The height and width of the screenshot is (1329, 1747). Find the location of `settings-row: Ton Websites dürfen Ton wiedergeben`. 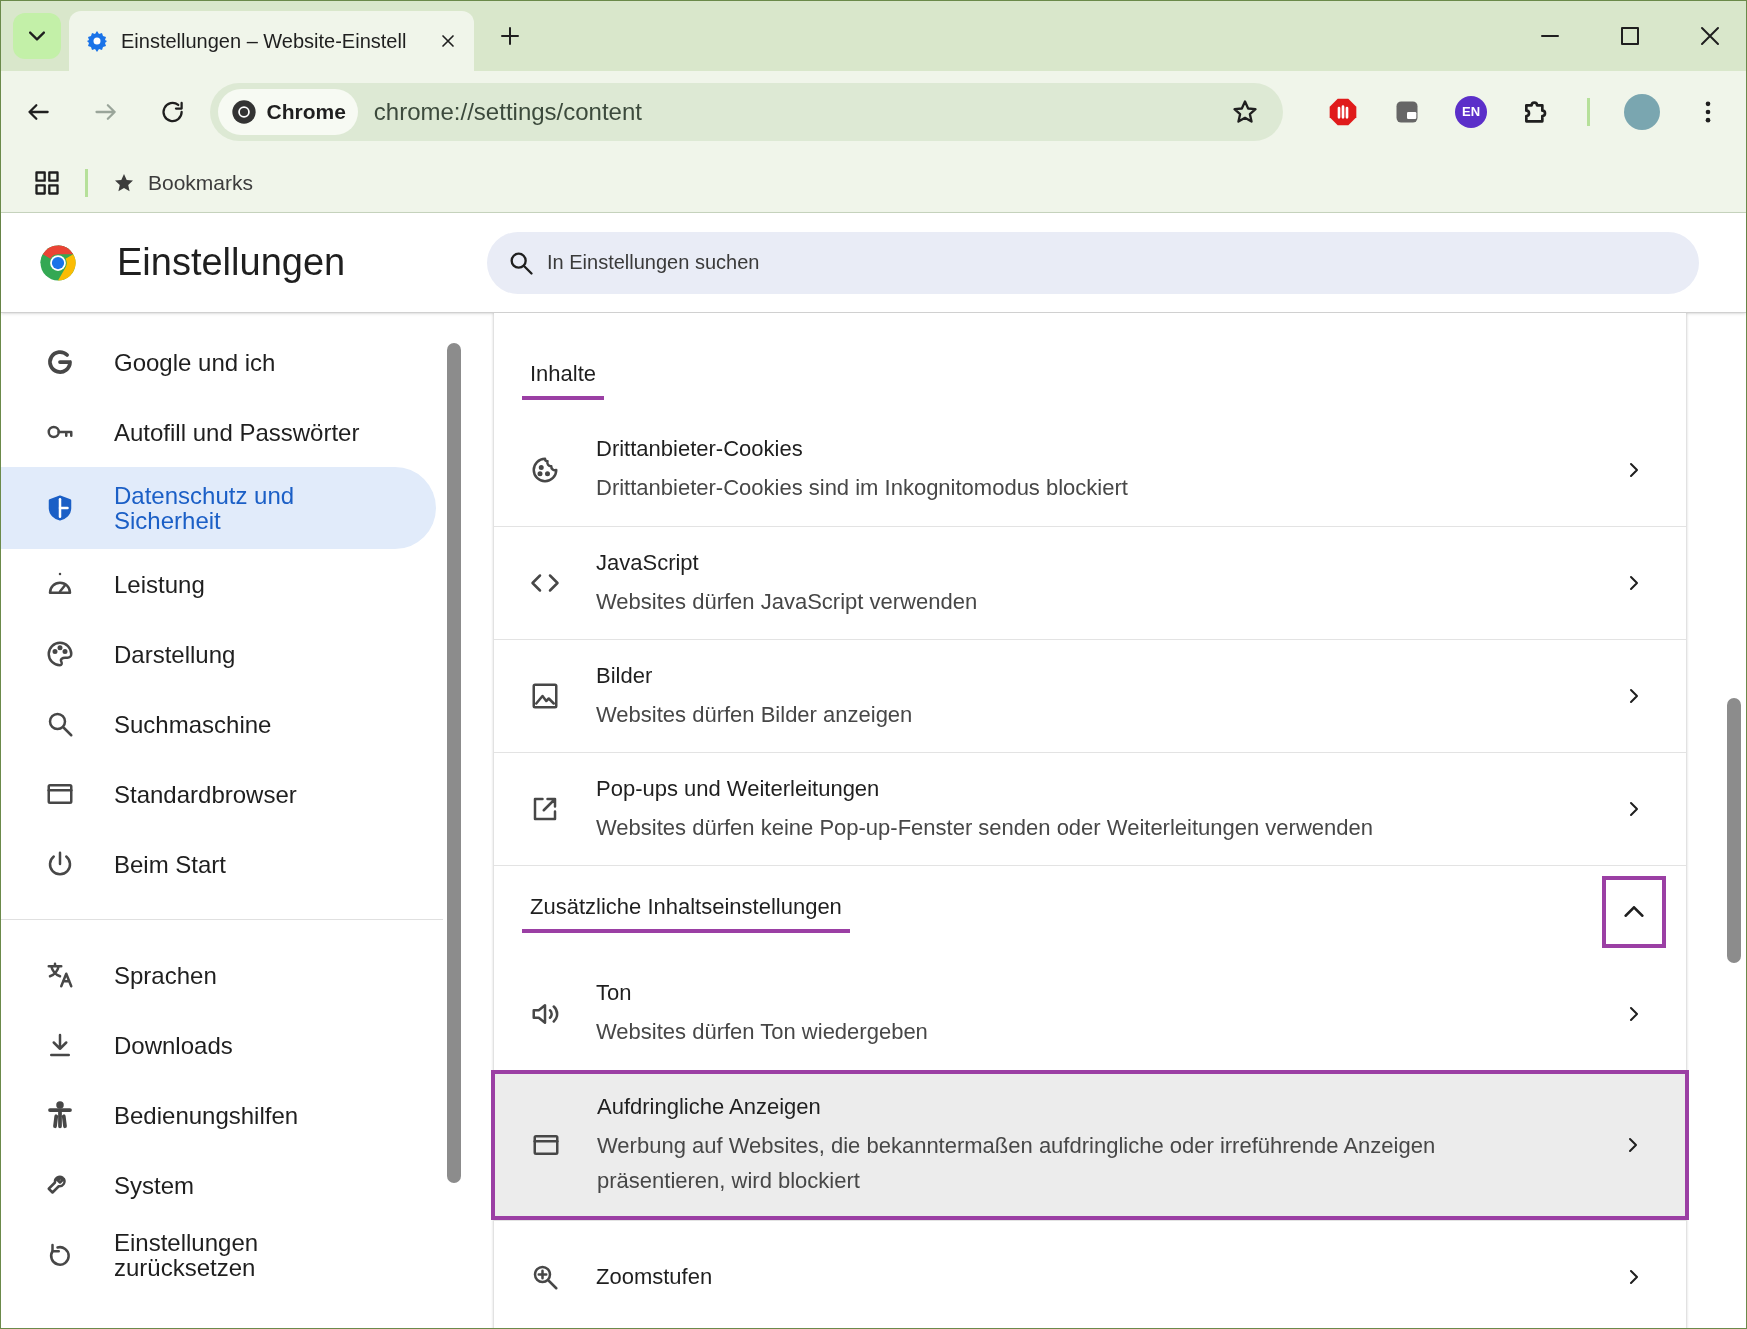

settings-row: Ton Websites dürfen Ton wiedergeben is located at coordinates (1090, 1013).